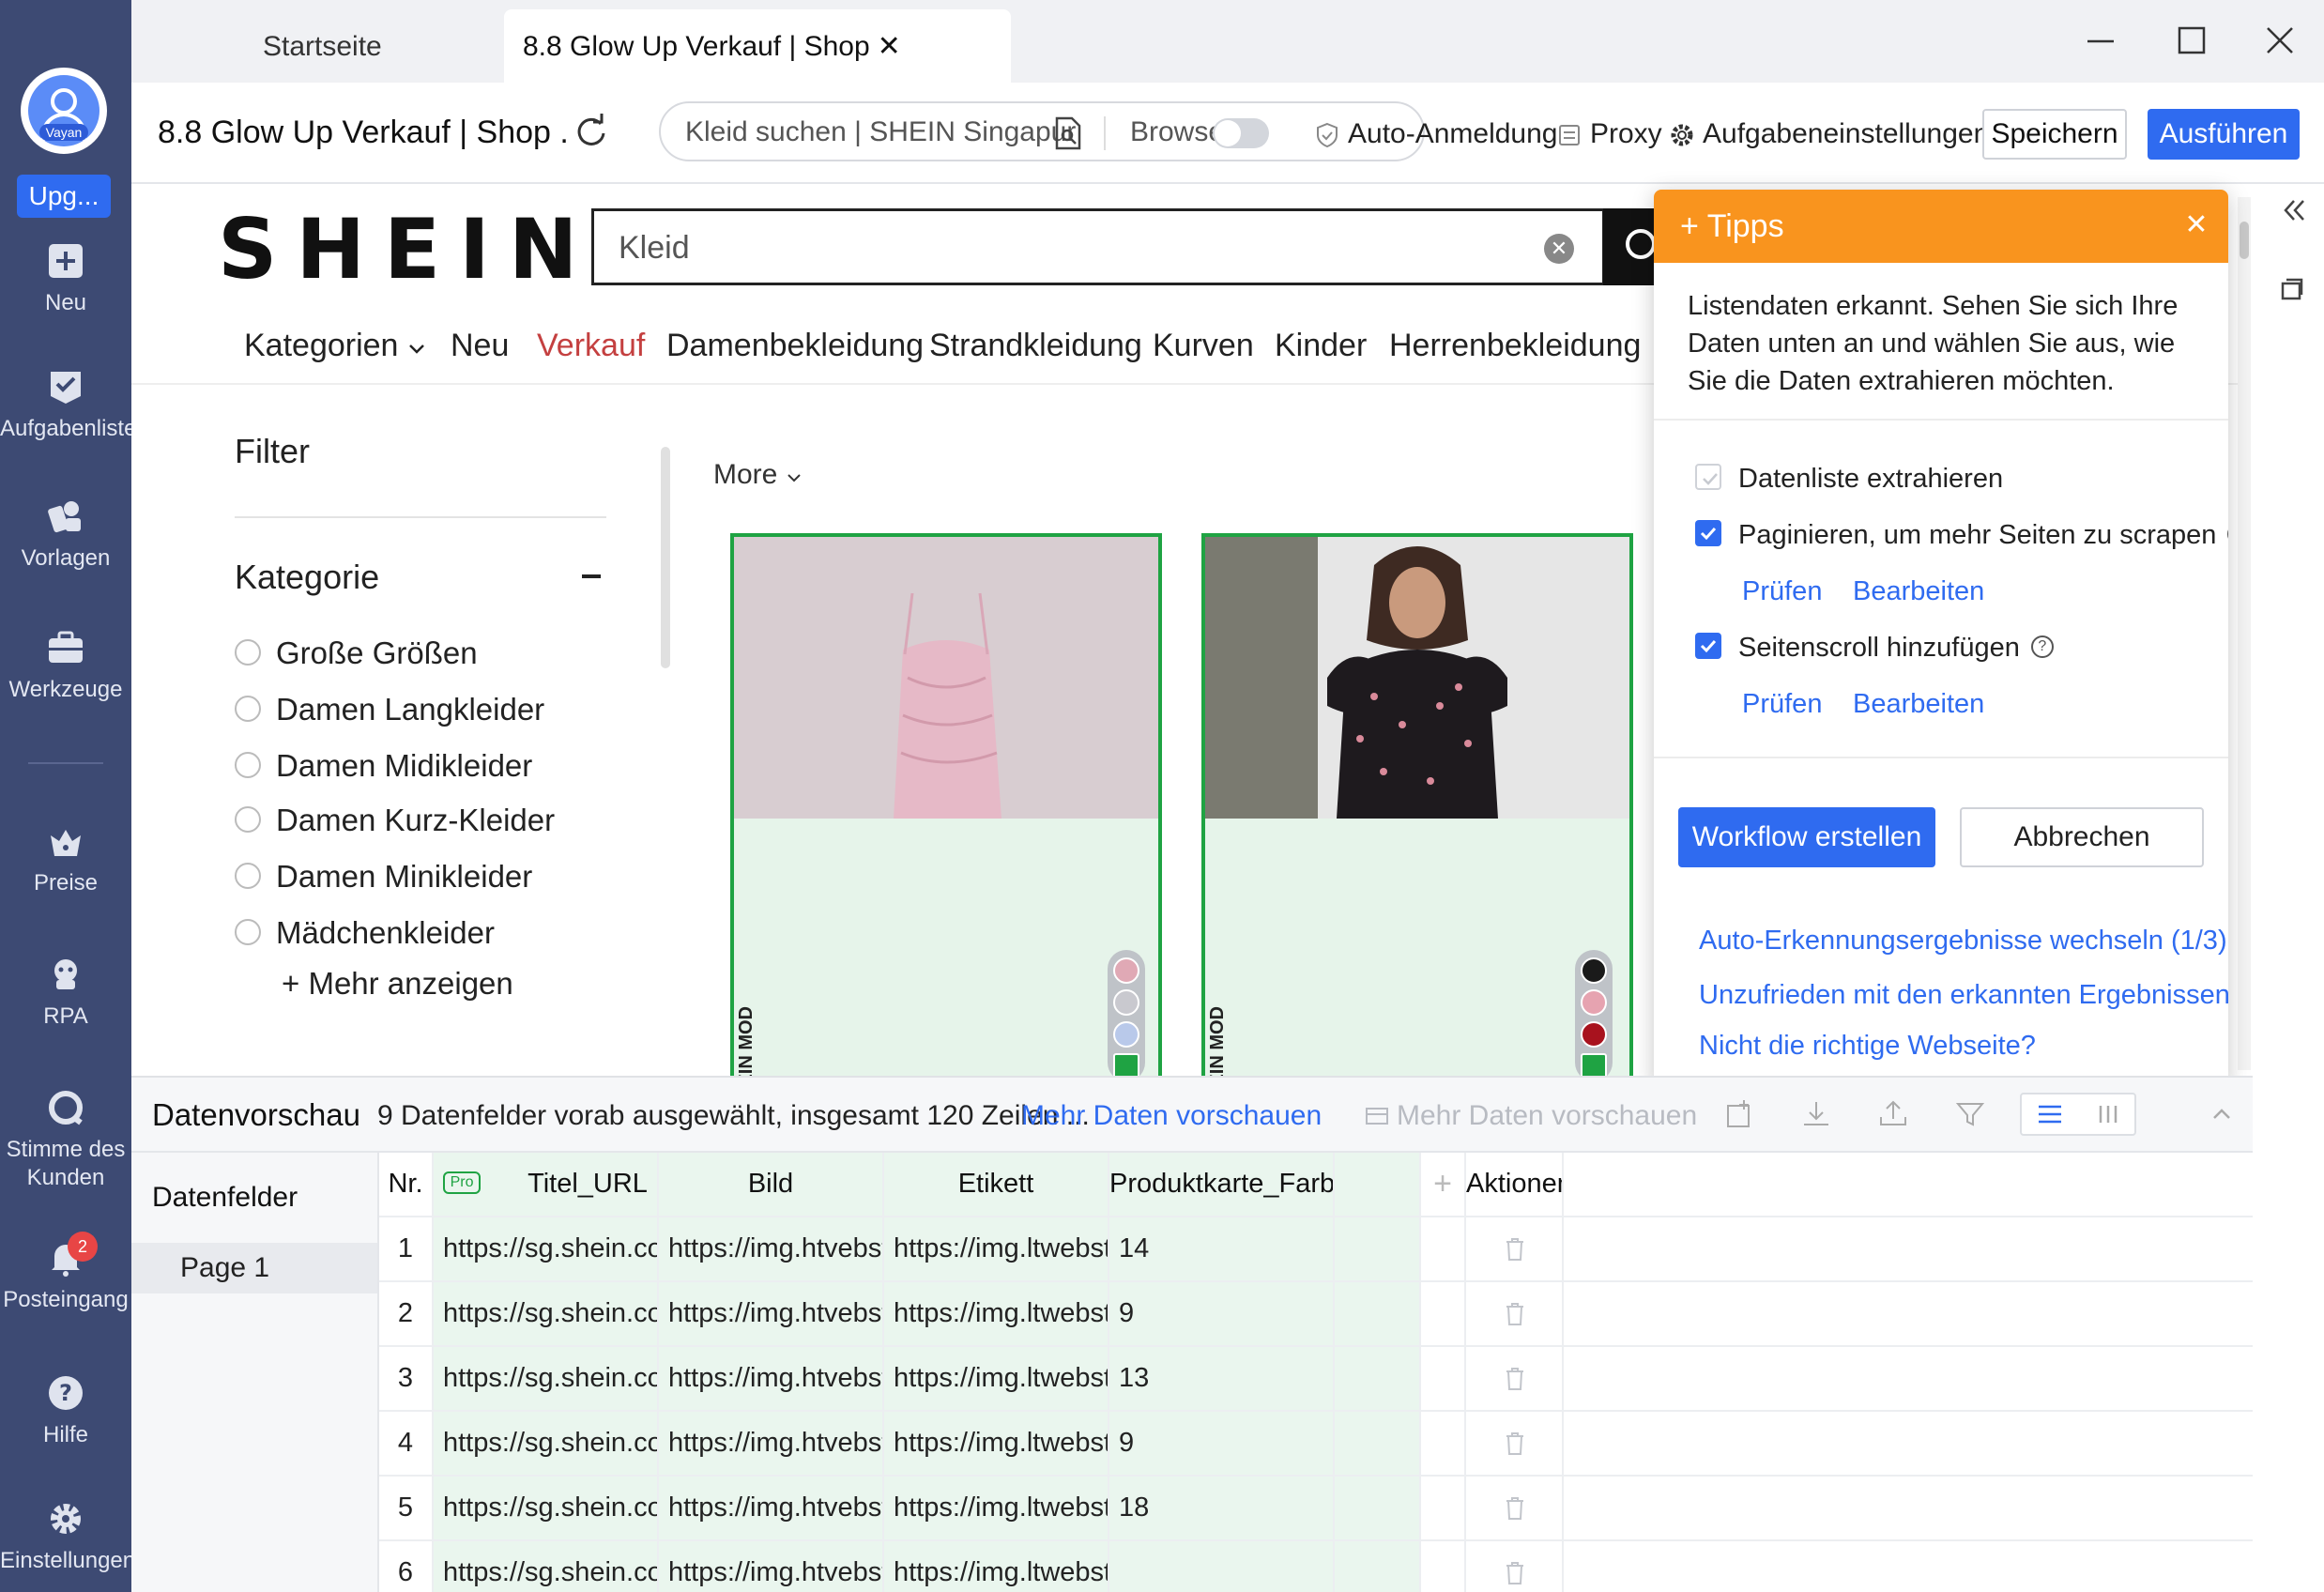  I want to click on sidebar-item-rpa: RPA, so click(65, 1007).